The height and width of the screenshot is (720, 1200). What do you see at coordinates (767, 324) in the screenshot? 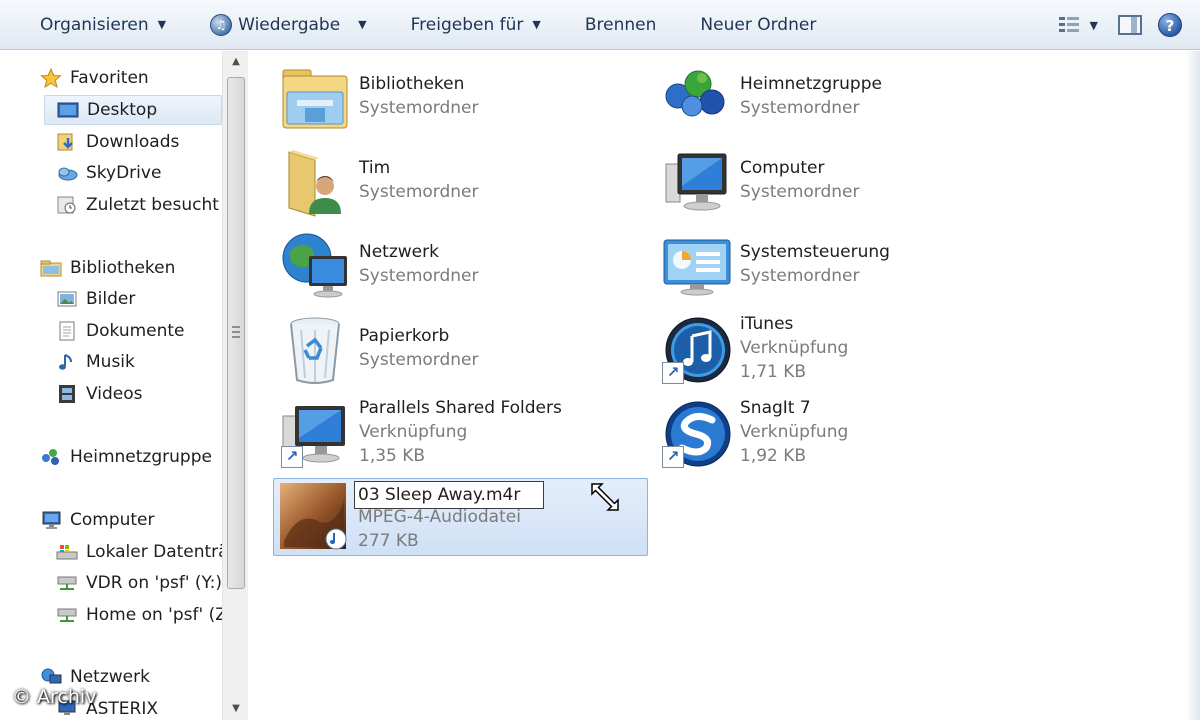
I see `item-name: iTunes` at bounding box center [767, 324].